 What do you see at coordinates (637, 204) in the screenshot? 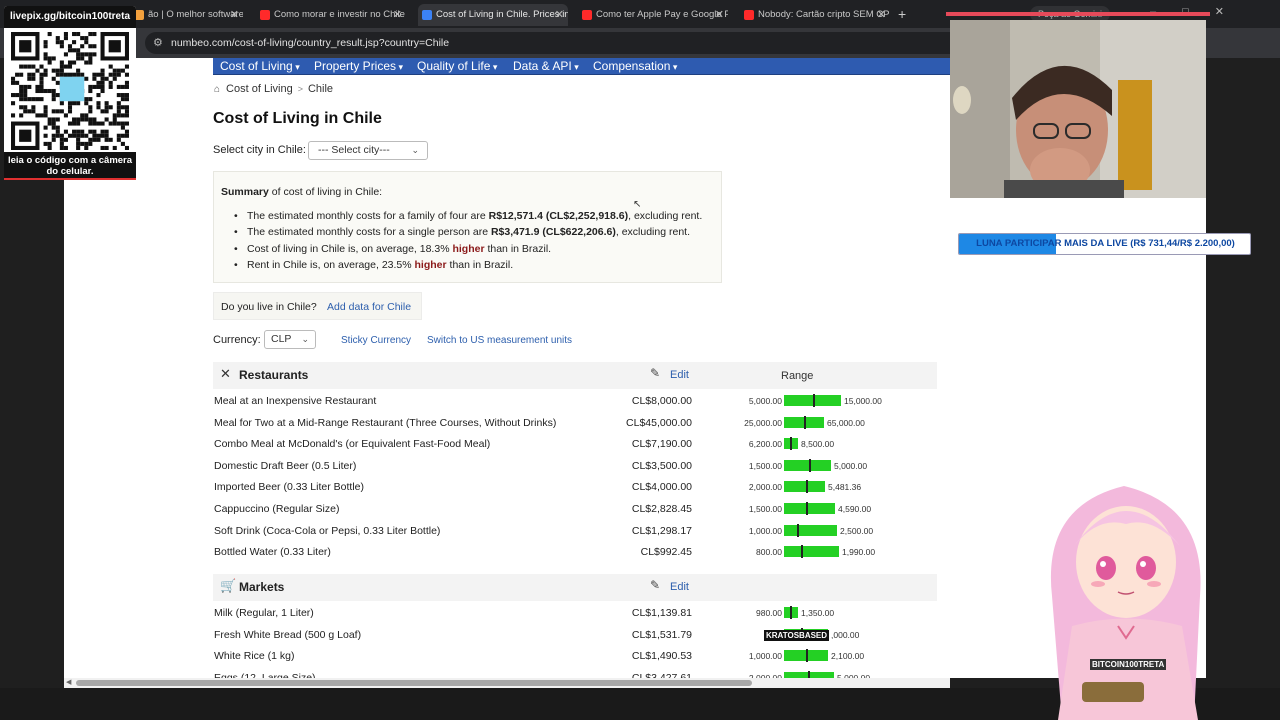
I see `mouse-cursor-icon: ↖` at bounding box center [637, 204].